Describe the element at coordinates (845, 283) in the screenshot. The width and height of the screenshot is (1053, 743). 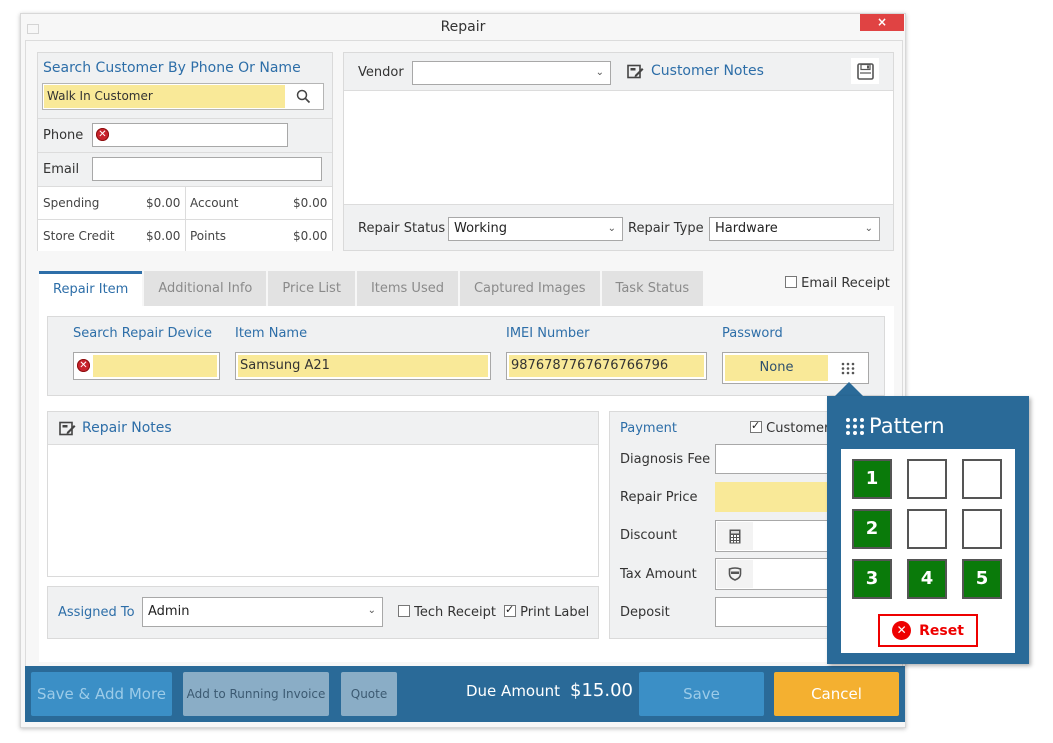
I see `email-receipt-label: Email Receipt` at that location.